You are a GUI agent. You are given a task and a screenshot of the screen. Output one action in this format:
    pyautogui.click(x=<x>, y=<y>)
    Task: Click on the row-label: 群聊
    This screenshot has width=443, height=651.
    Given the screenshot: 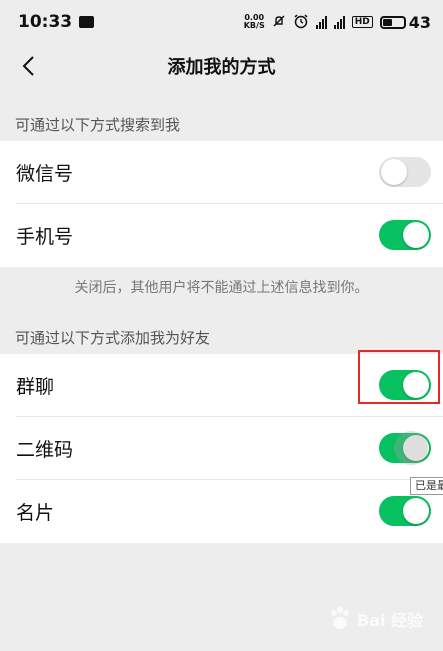 What is the action you would take?
    pyautogui.click(x=35, y=387)
    